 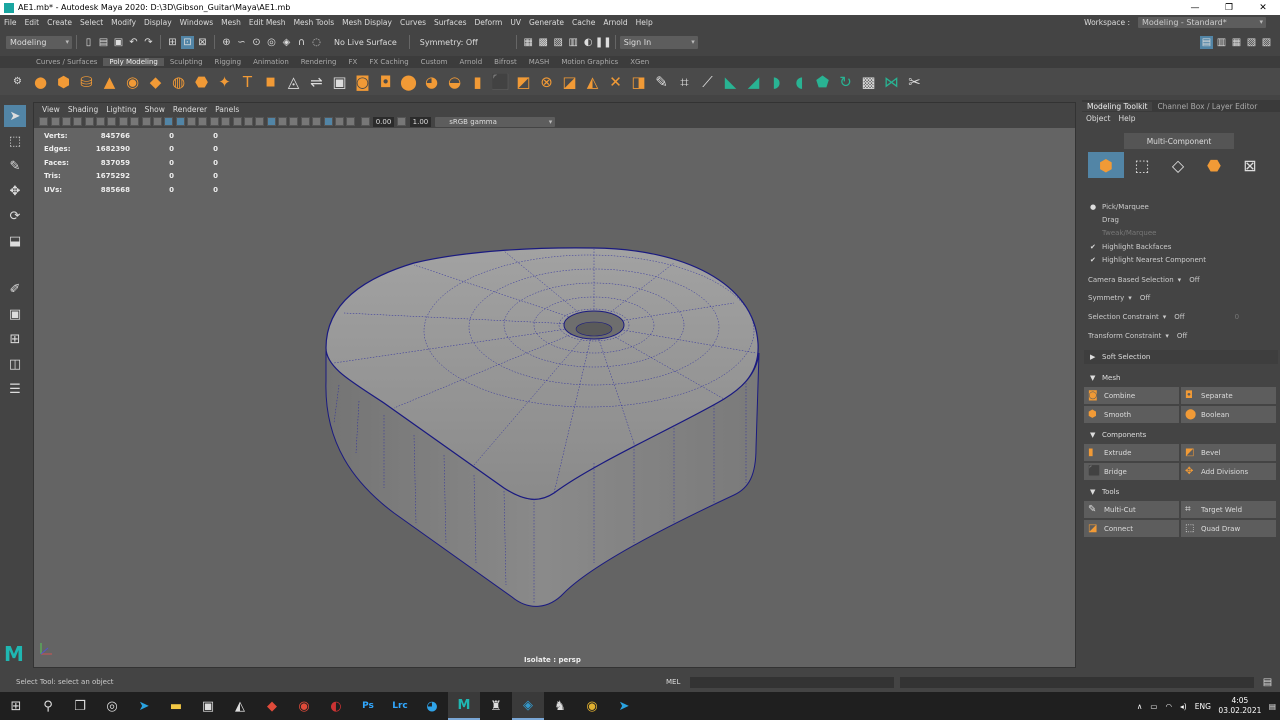 I want to click on telegram-2-icon: ➤, so click(x=624, y=706).